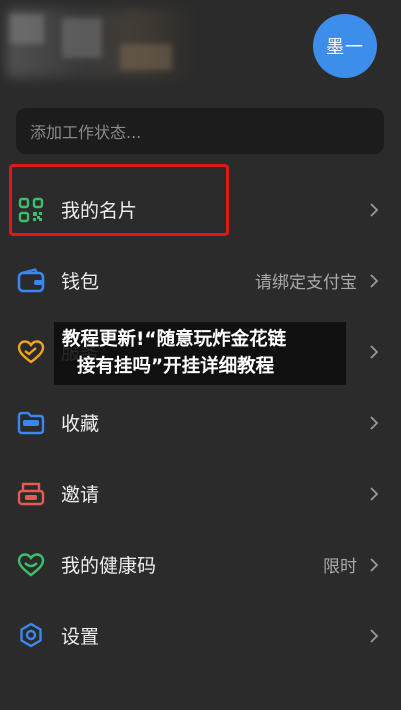 This screenshot has height=710, width=401. What do you see at coordinates (200, 635) in the screenshot?
I see `menu-item-settings: 设置` at bounding box center [200, 635].